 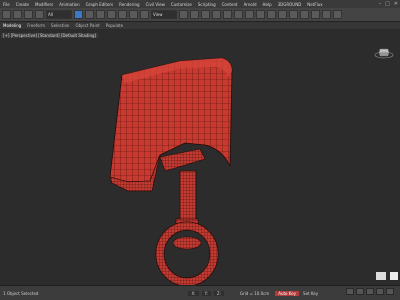 What do you see at coordinates (396, 4) in the screenshot?
I see `close-icon: ✕` at bounding box center [396, 4].